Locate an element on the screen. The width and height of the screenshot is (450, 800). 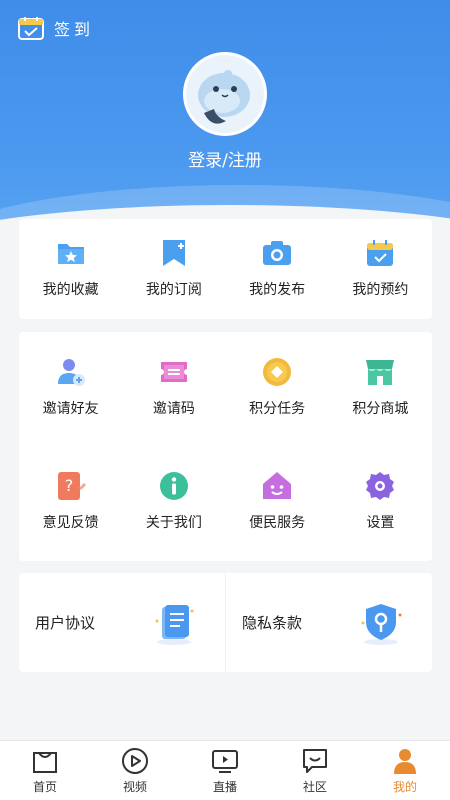
nav-label: 首页 is located at coordinates (44, 787).